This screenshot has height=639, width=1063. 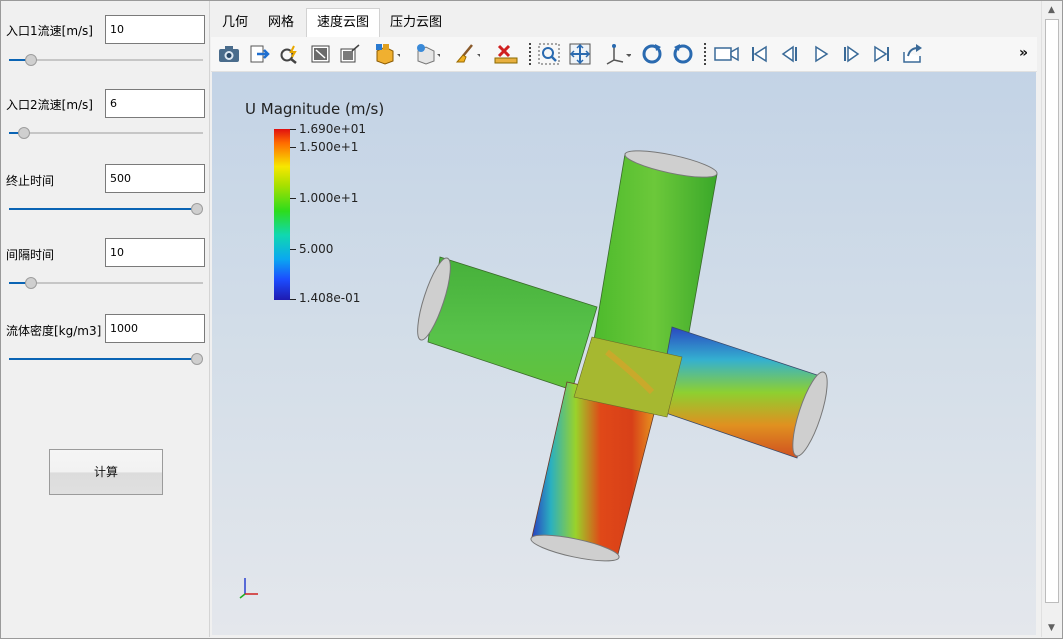 What do you see at coordinates (155, 178) in the screenshot?
I see `end-time-input: 500` at bounding box center [155, 178].